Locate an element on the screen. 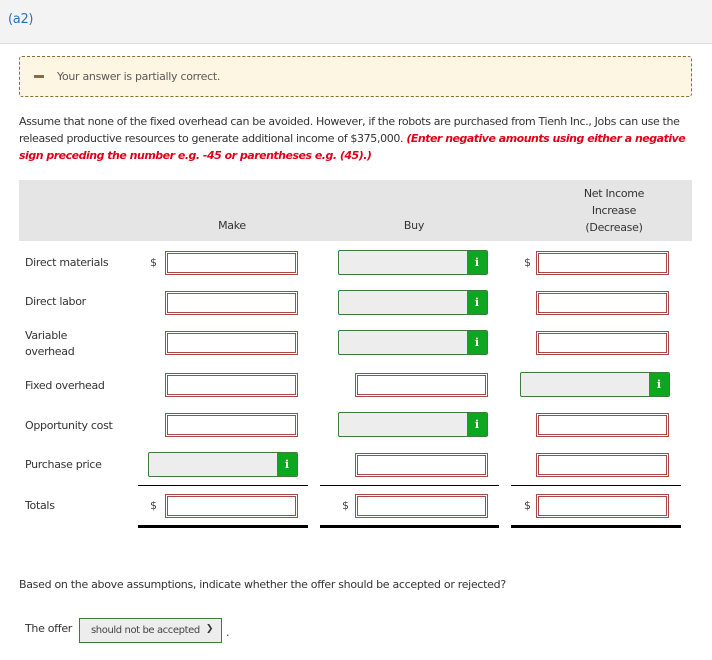 The image size is (712, 660). buy-input-totals is located at coordinates (421, 506).